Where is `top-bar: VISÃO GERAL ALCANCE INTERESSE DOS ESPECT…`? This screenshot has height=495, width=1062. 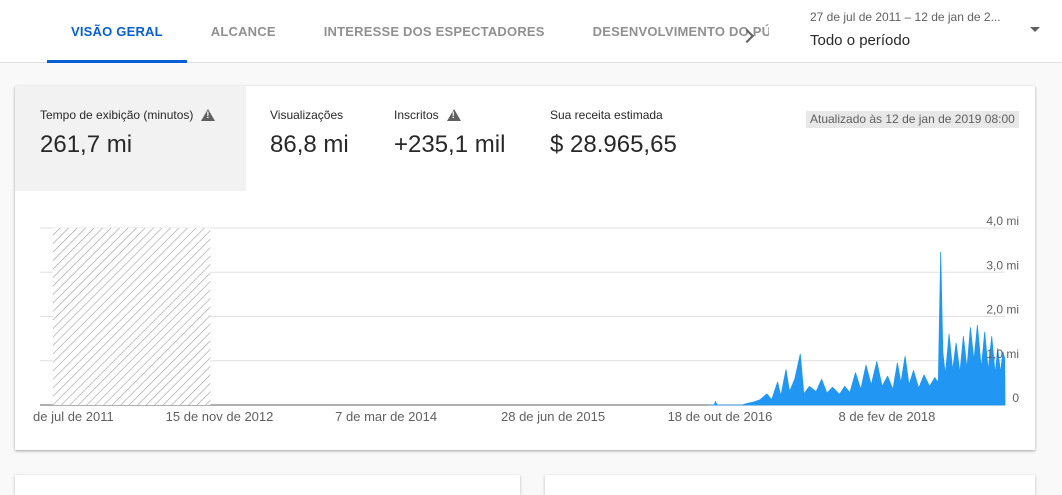 top-bar: VISÃO GERAL ALCANCE INTERESSE DOS ESPECT… is located at coordinates (531, 31).